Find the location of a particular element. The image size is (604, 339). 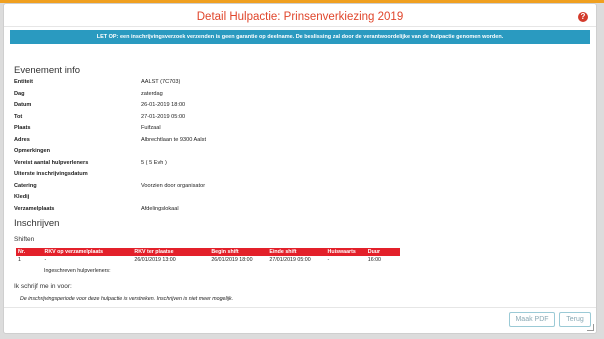

event-info-value: Fuifzaal is located at coordinates (151, 128).